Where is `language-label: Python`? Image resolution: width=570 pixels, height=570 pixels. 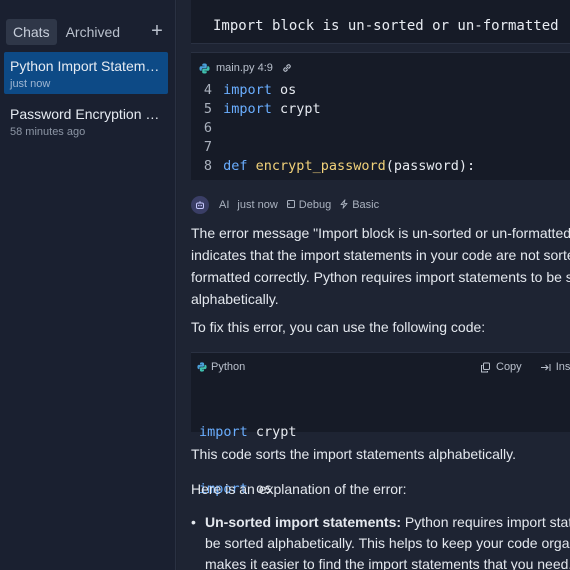 language-label: Python is located at coordinates (228, 367).